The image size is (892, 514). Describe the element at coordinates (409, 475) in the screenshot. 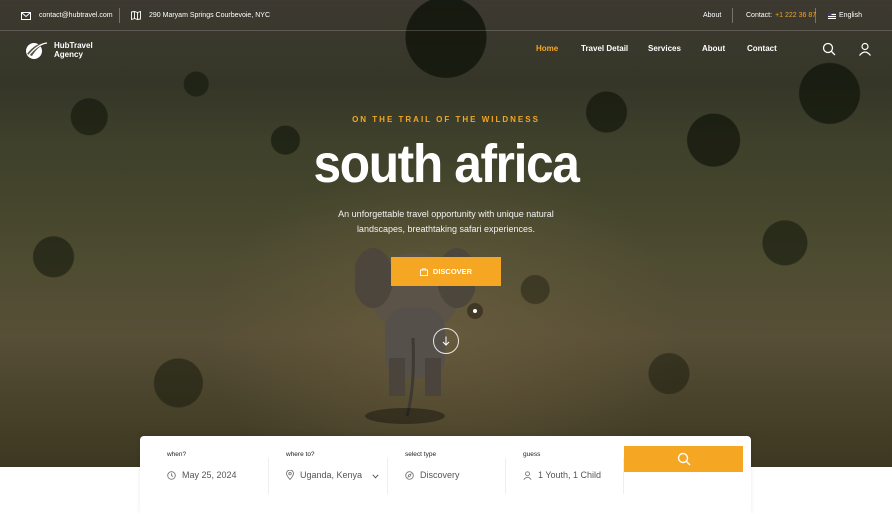

I see `compass-icon` at that location.